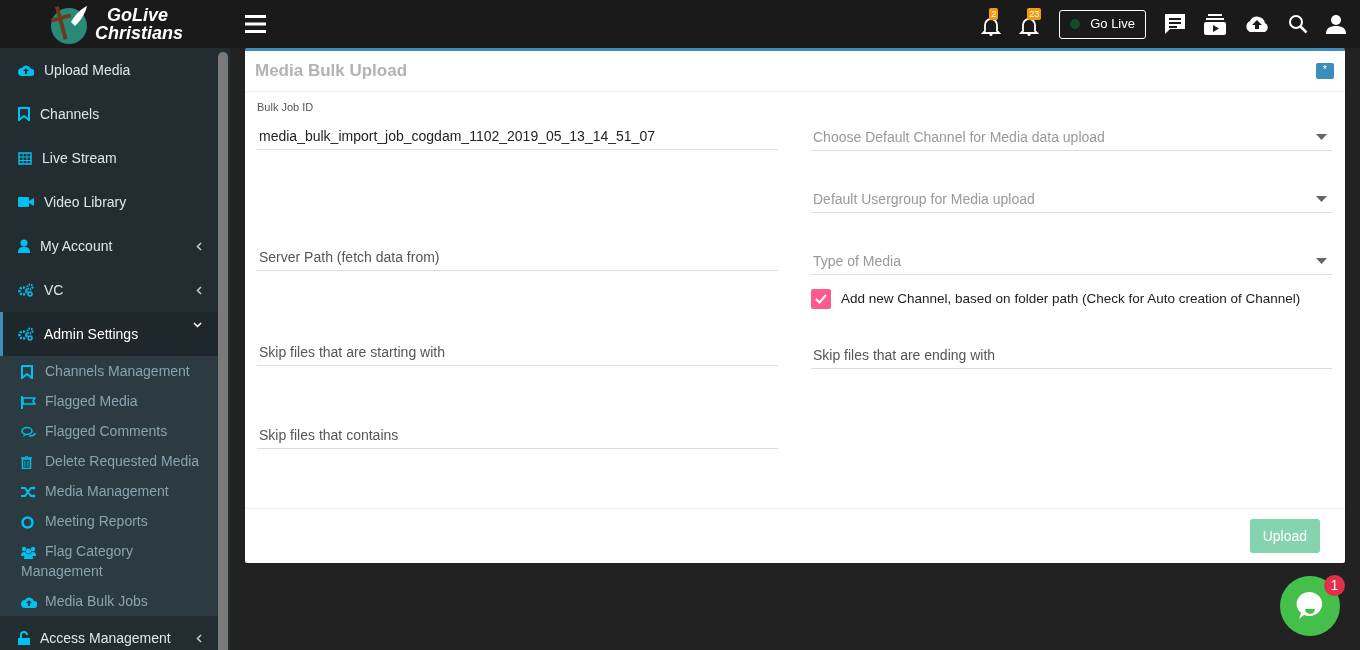 The width and height of the screenshot is (1360, 650). Describe the element at coordinates (109, 461) in the screenshot. I see `submenu-item: Delete Requested Media` at that location.